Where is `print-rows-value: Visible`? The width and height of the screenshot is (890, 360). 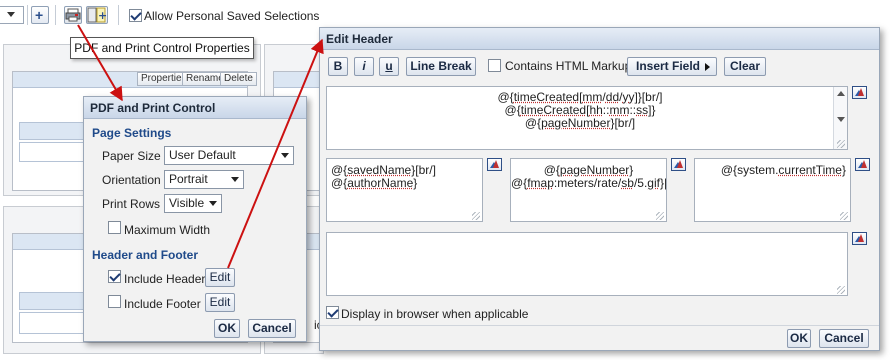
print-rows-value: Visible is located at coordinates (187, 203).